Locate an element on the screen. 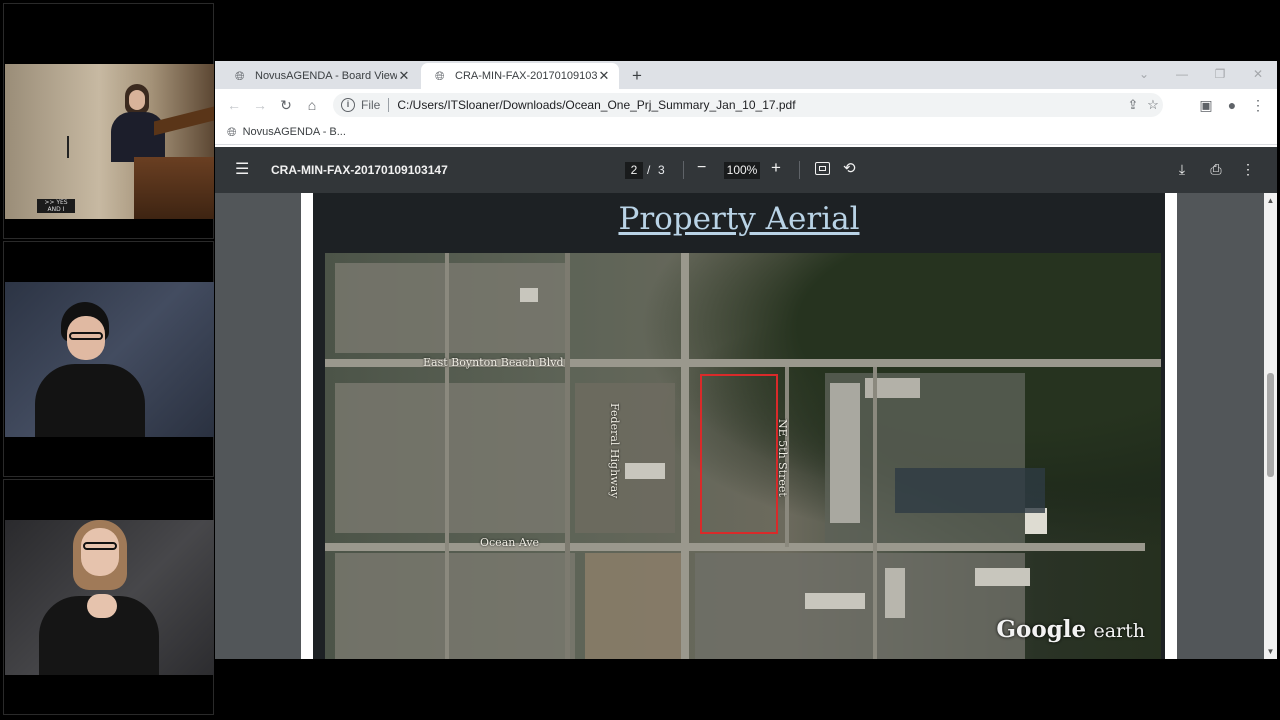 The width and height of the screenshot is (1280, 720). scroll-up-arrow-icon: ▲ is located at coordinates (1270, 200).